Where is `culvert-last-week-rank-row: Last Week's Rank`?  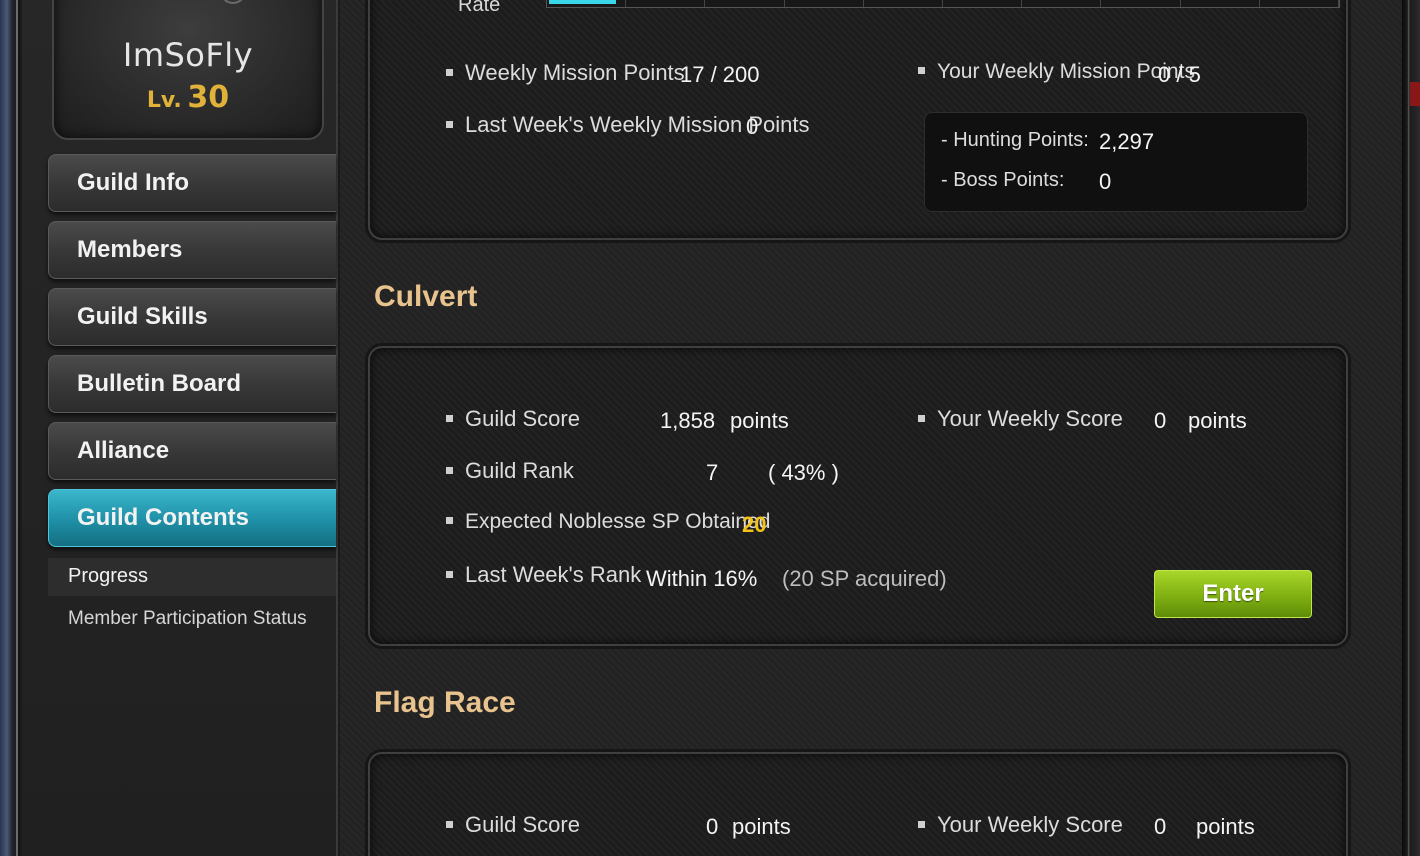 culvert-last-week-rank-row: Last Week's Rank is located at coordinates (543, 575).